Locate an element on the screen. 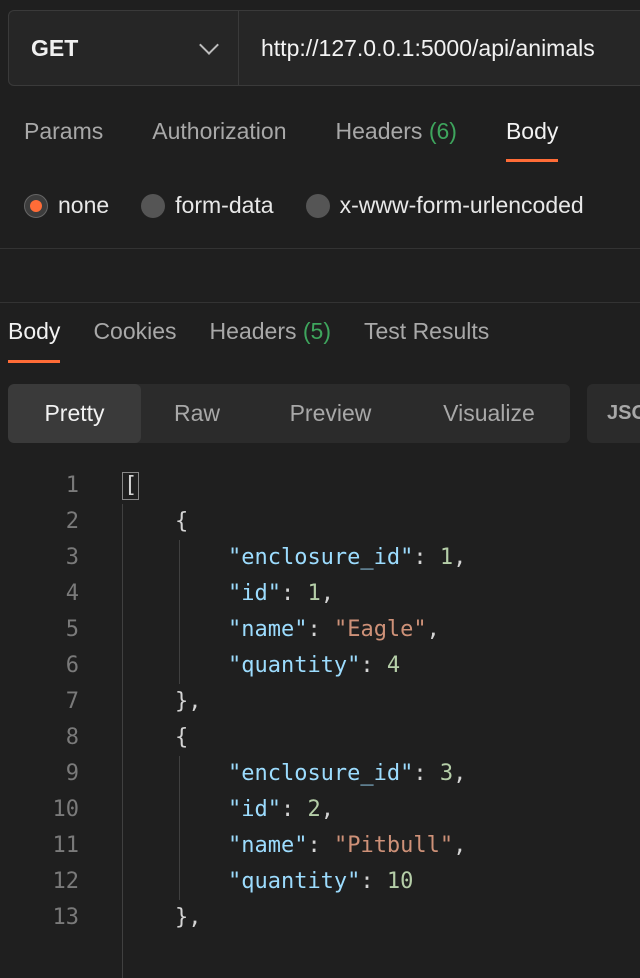 This screenshot has height=978, width=640. view-preview: Preview is located at coordinates (330, 413).